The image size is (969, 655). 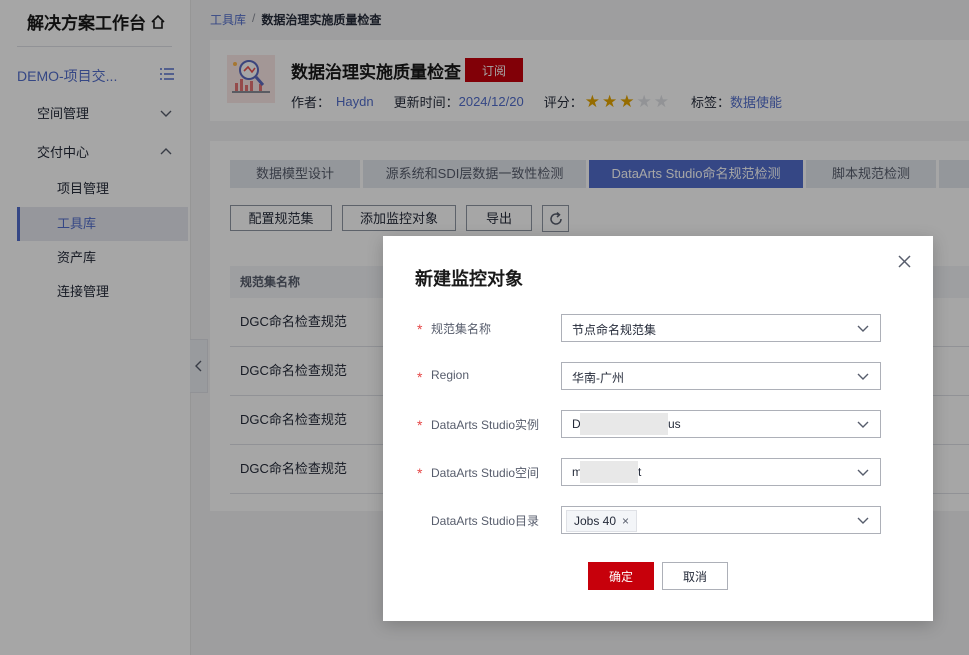 I want to click on tag-label: Jobs 40, so click(x=595, y=521).